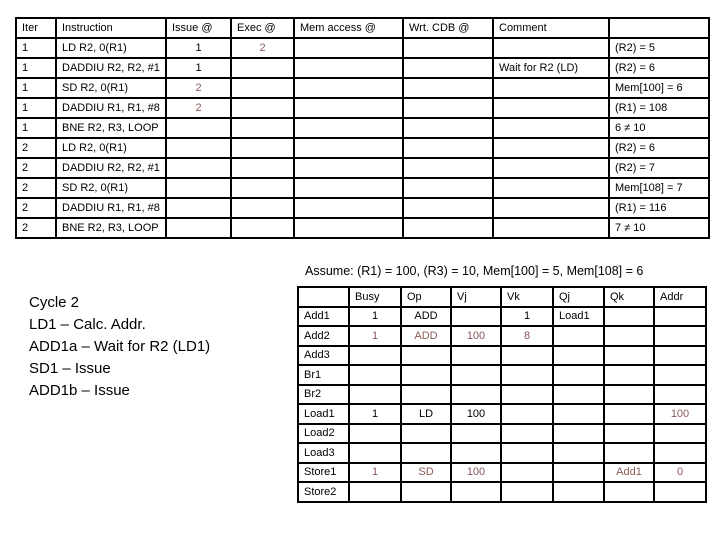  Describe the element at coordinates (323, 433) in the screenshot. I see `cell-name: Load2` at that location.